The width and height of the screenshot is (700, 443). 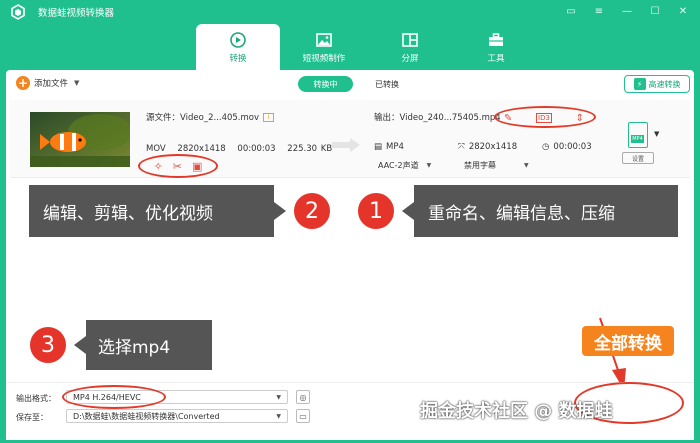 What do you see at coordinates (238, 39) in the screenshot?
I see `convert-icon` at bounding box center [238, 39].